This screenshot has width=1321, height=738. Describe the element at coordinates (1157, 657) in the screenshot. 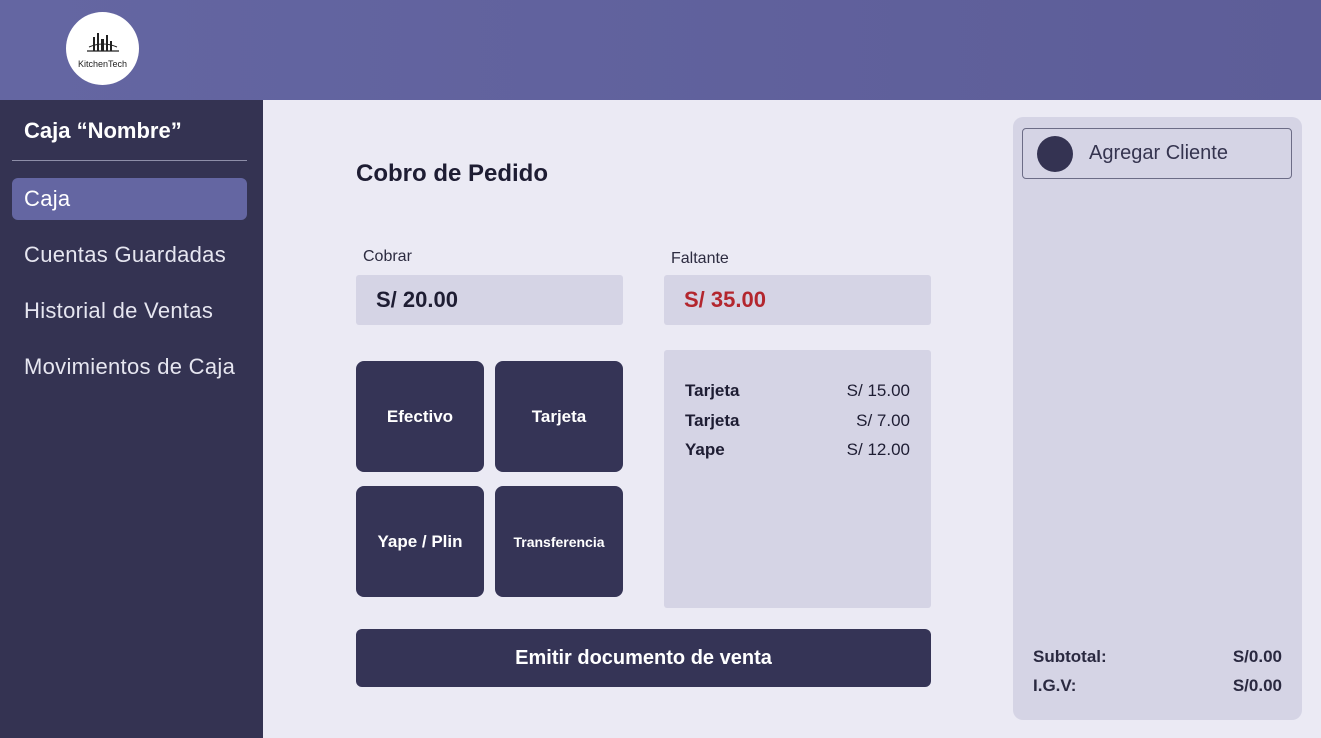

I see `subtotal-row: Subtotal: S/0.00` at that location.